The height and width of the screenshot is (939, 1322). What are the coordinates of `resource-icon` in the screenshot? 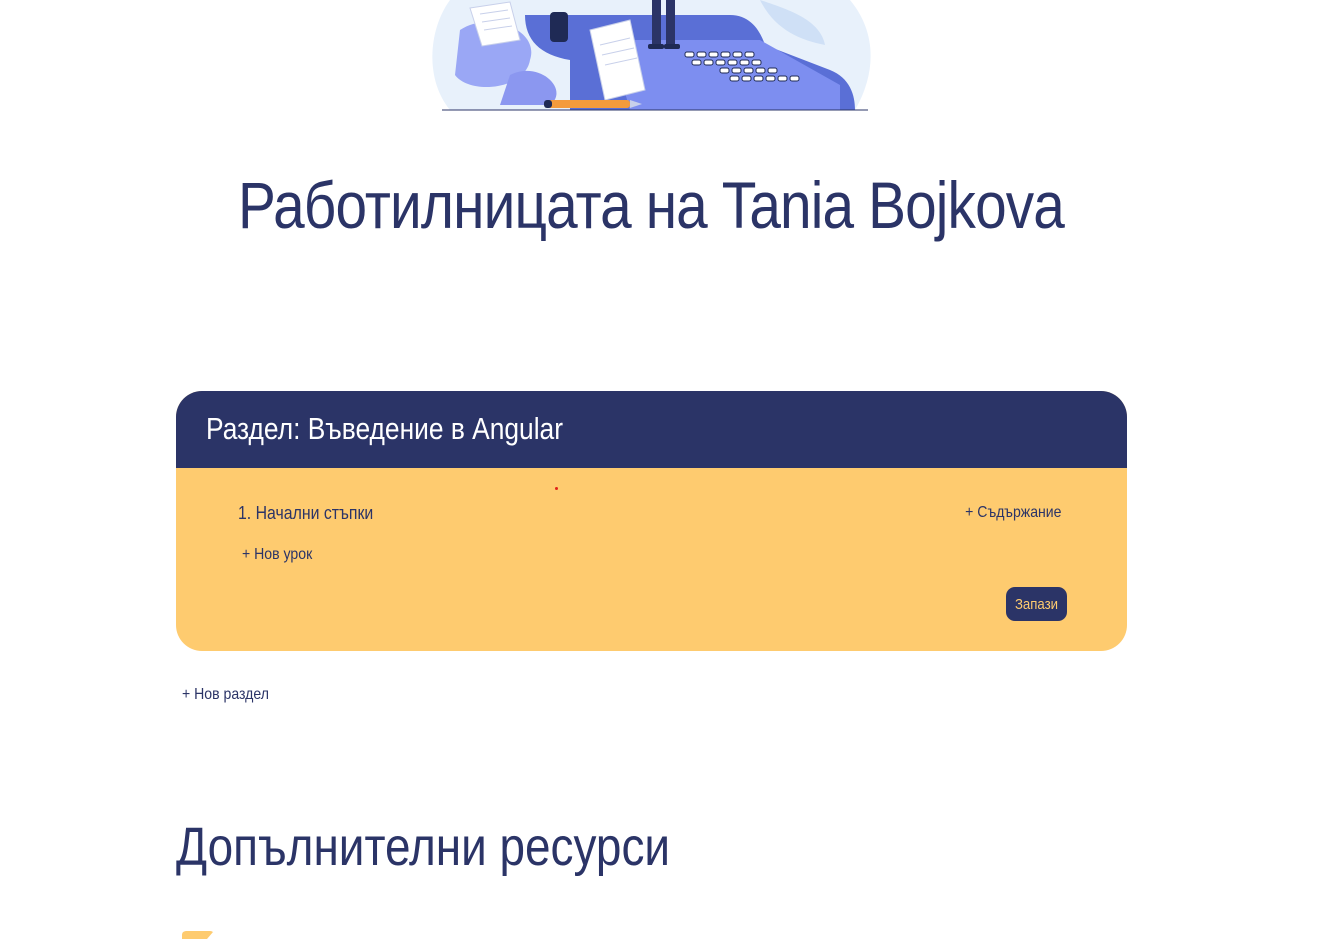 It's located at (200, 935).